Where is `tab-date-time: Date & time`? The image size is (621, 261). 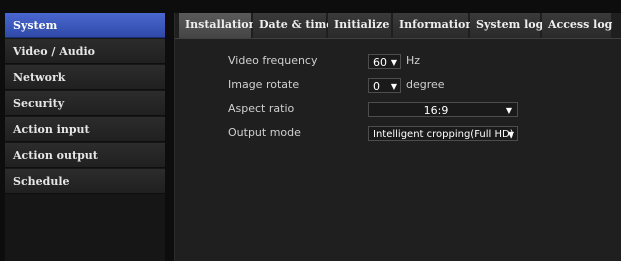 tab-date-time: Date & time is located at coordinates (293, 25).